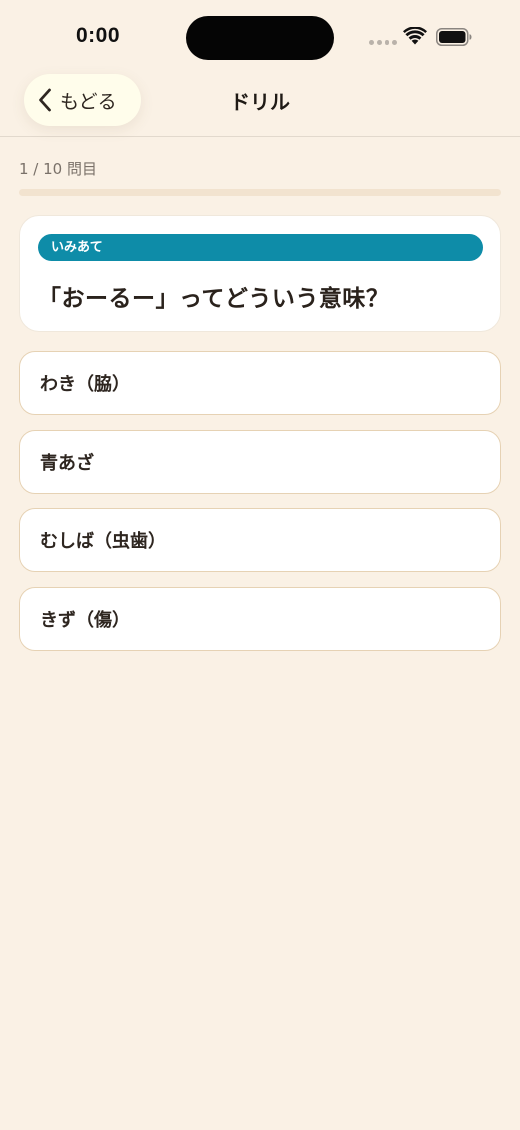 The width and height of the screenshot is (520, 1130). What do you see at coordinates (260, 273) in the screenshot?
I see `question-card: いみあて 「おーるー」ってどういう意味？` at bounding box center [260, 273].